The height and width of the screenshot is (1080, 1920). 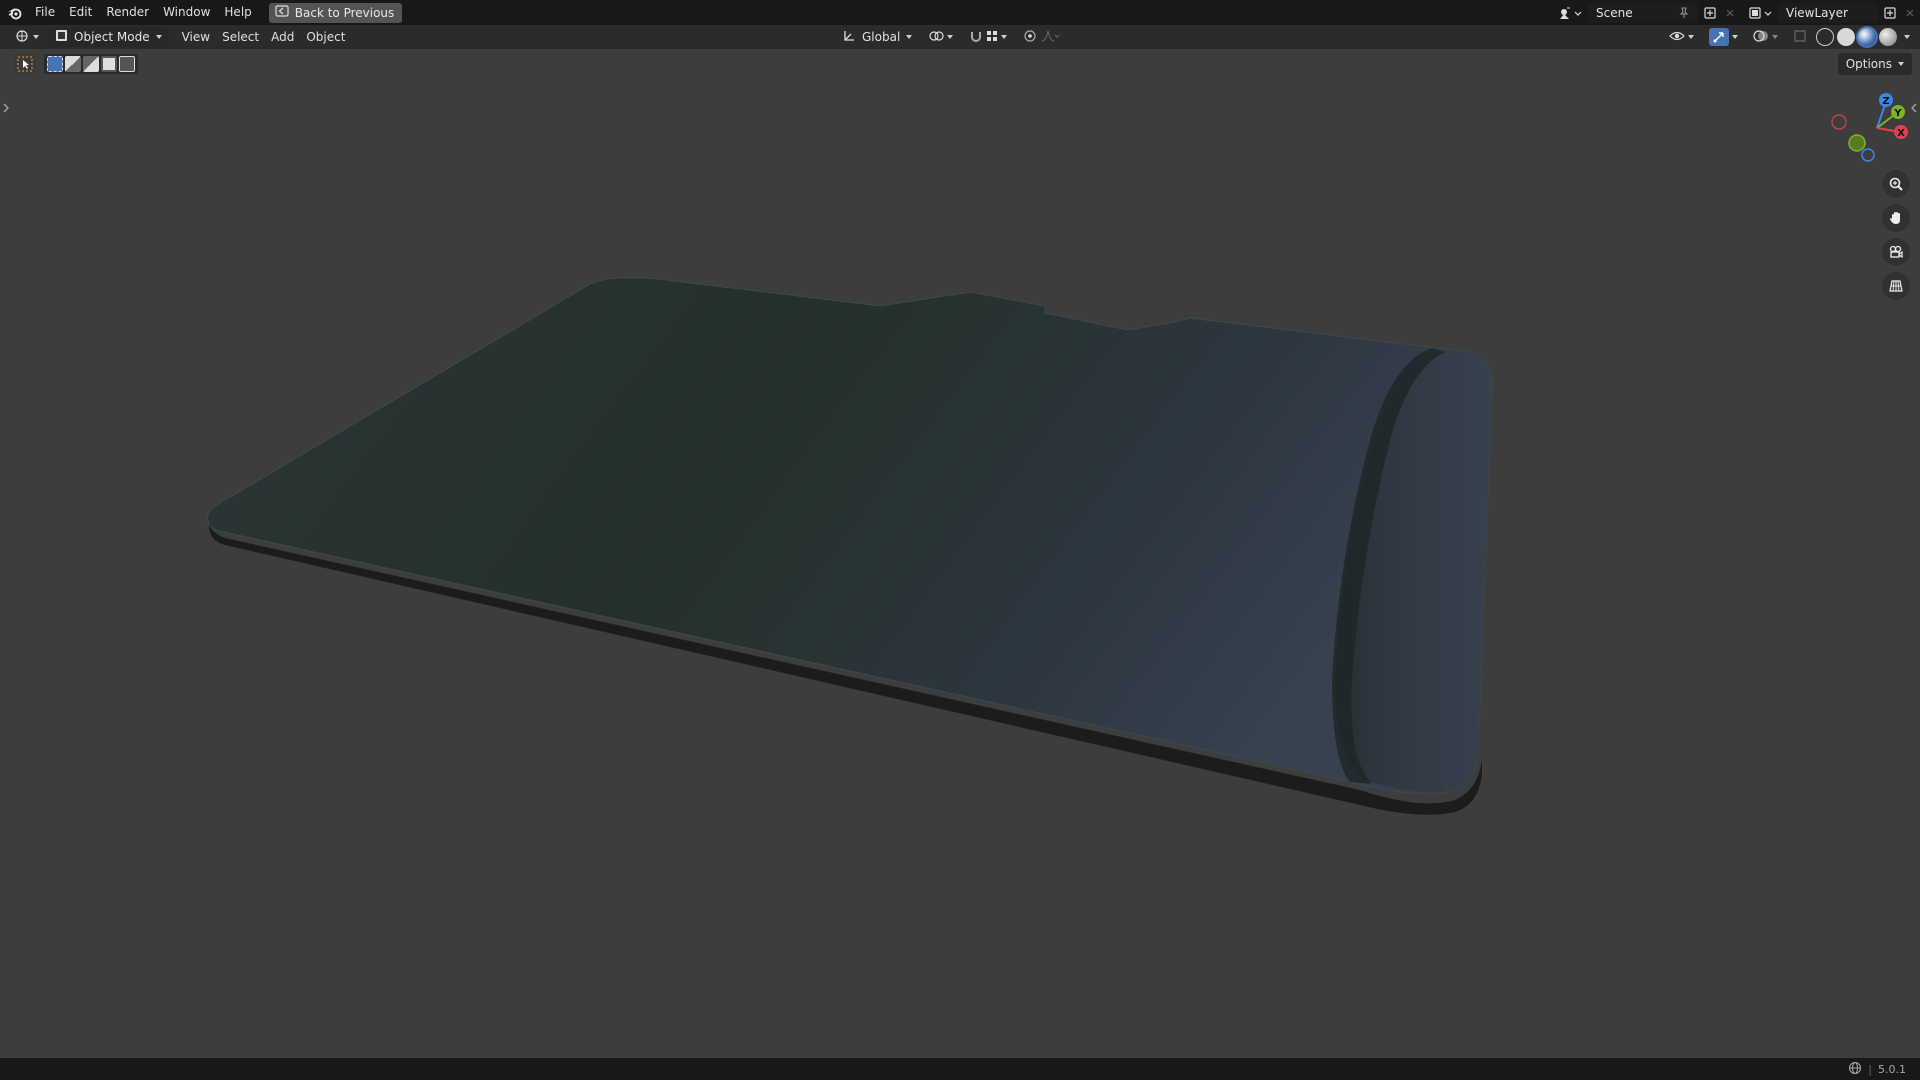 I want to click on options-dropdown: Options, so click(x=1874, y=64).